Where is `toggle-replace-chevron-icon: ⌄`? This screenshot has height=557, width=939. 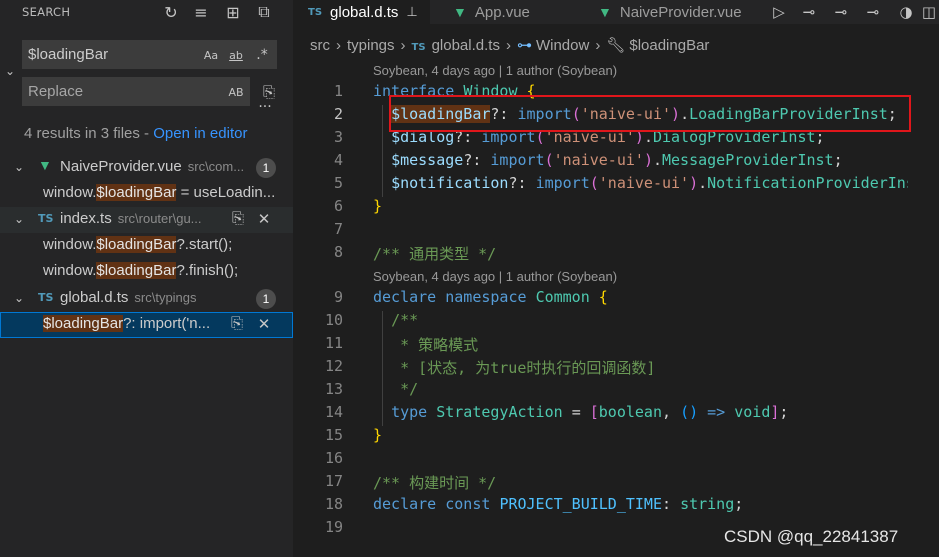
toggle-replace-chevron-icon: ⌄ is located at coordinates (10, 71).